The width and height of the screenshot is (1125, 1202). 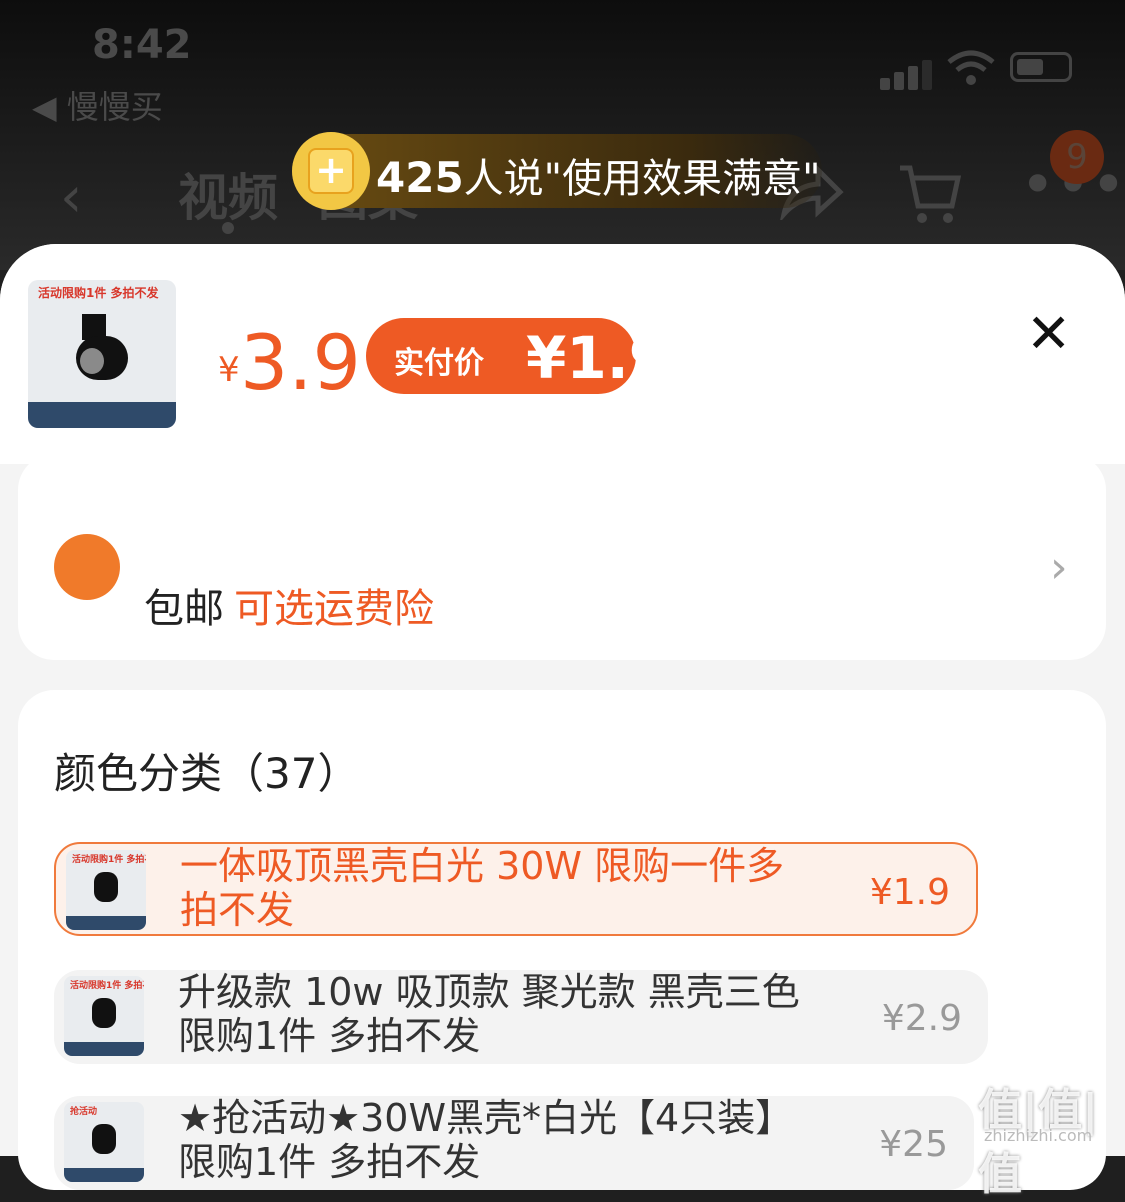 What do you see at coordinates (228, 228) in the screenshot?
I see `active-tab-indicator` at bounding box center [228, 228].